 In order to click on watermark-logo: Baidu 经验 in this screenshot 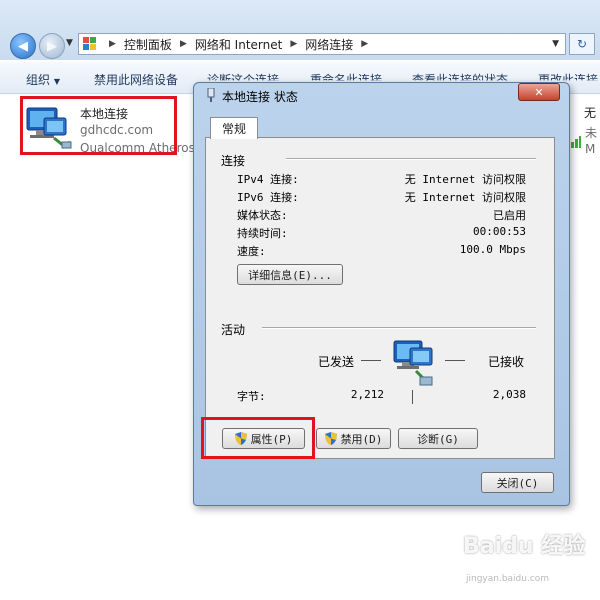, I will do `click(524, 546)`.